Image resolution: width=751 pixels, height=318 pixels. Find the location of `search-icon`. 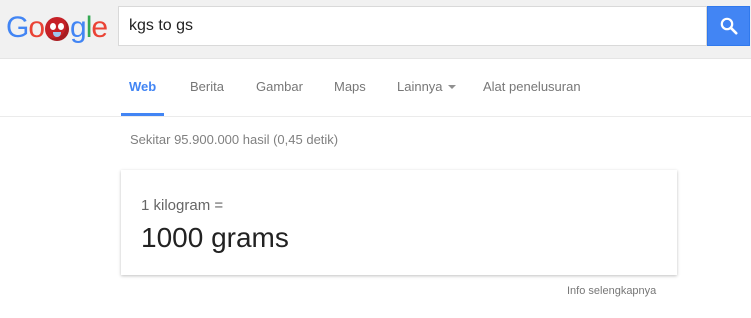

search-icon is located at coordinates (729, 26).